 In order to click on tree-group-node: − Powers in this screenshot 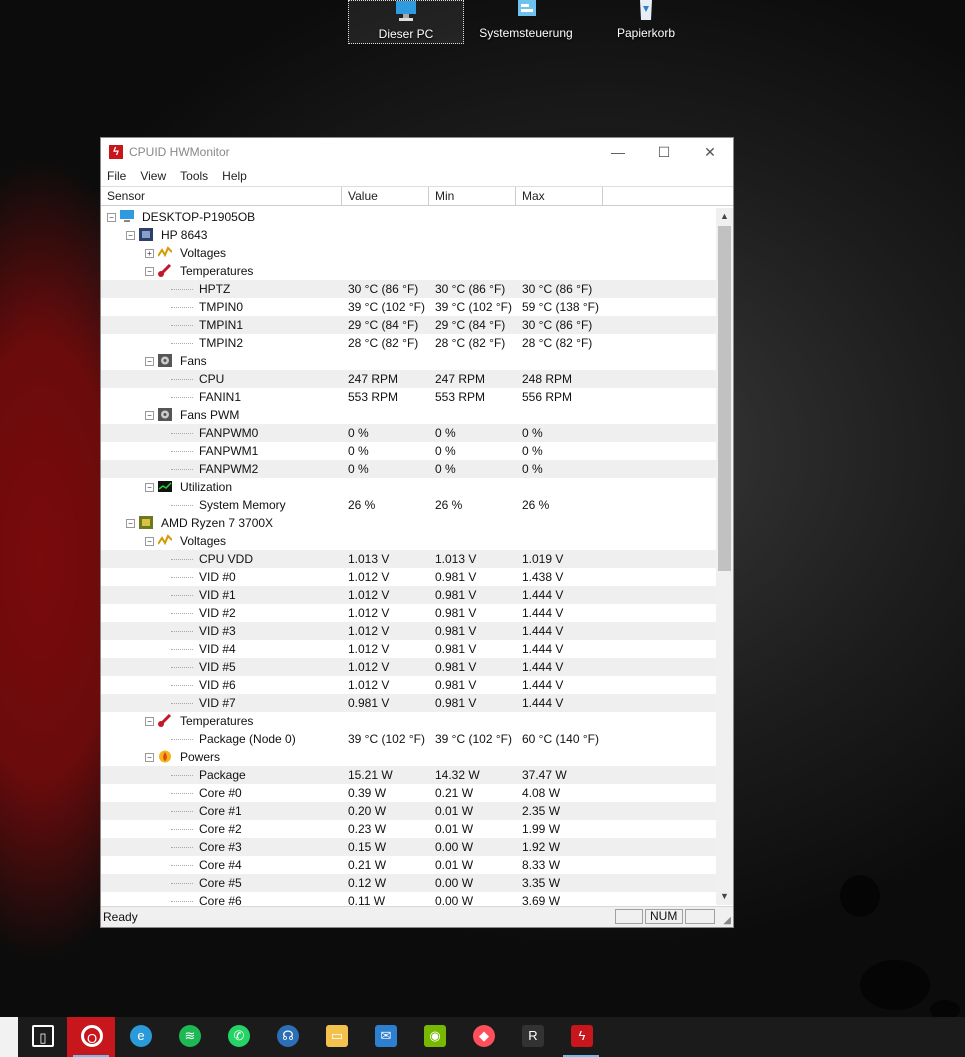, I will do `click(409, 757)`.